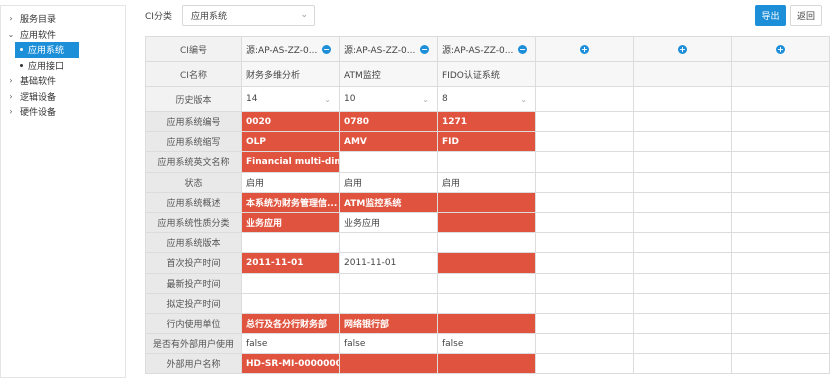 This screenshot has height=382, width=832. What do you see at coordinates (63, 19) in the screenshot?
I see `sidebar-item-service-catalog: › 服务目录` at bounding box center [63, 19].